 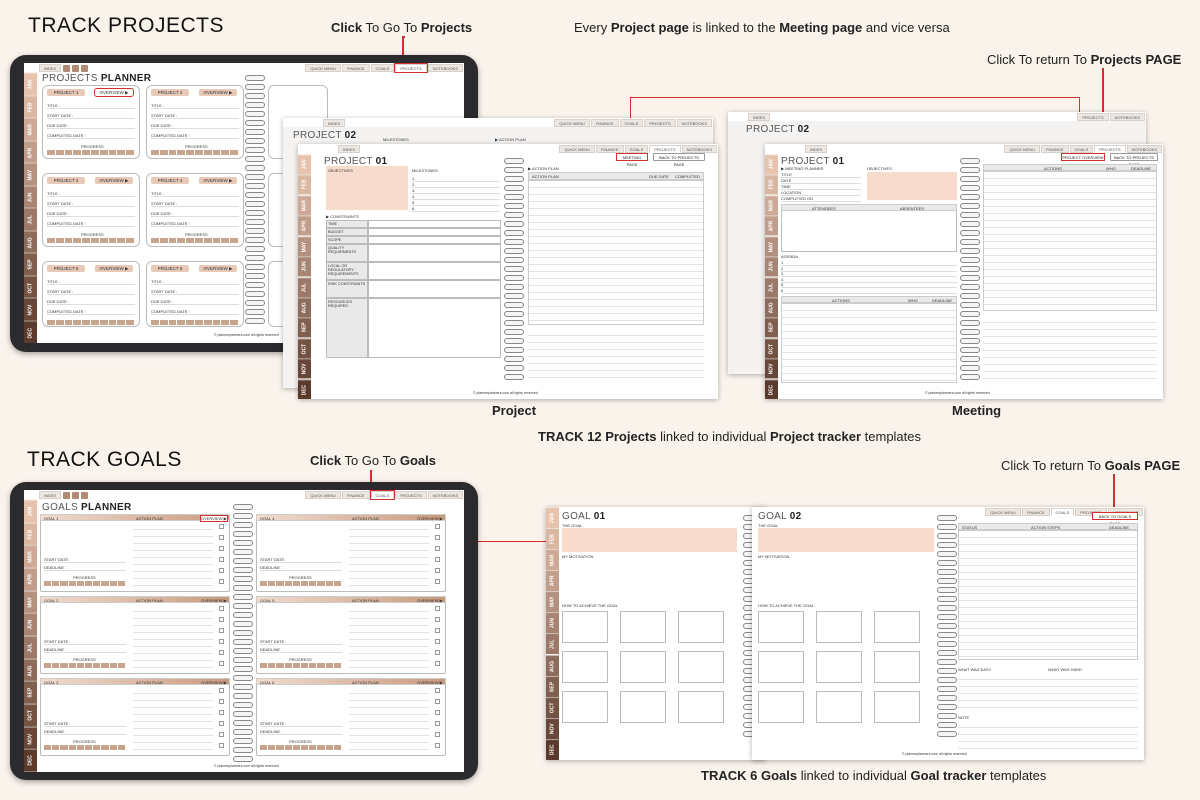 I want to click on steps-rows, so click(x=1048, y=595).